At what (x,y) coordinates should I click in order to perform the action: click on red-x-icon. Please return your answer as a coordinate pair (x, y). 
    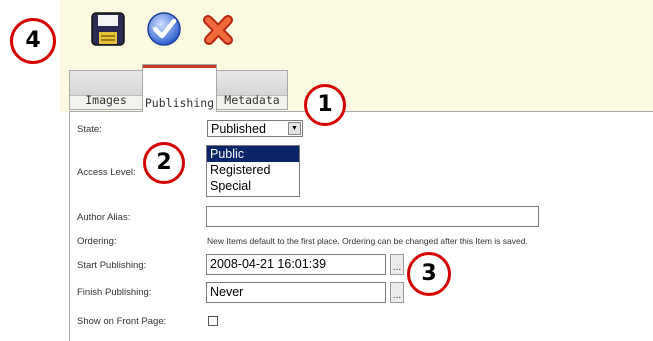
    Looking at the image, I should click on (219, 29).